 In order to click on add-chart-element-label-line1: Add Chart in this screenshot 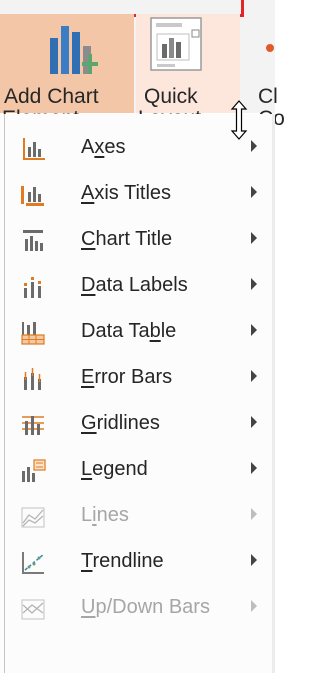, I will do `click(51, 96)`.